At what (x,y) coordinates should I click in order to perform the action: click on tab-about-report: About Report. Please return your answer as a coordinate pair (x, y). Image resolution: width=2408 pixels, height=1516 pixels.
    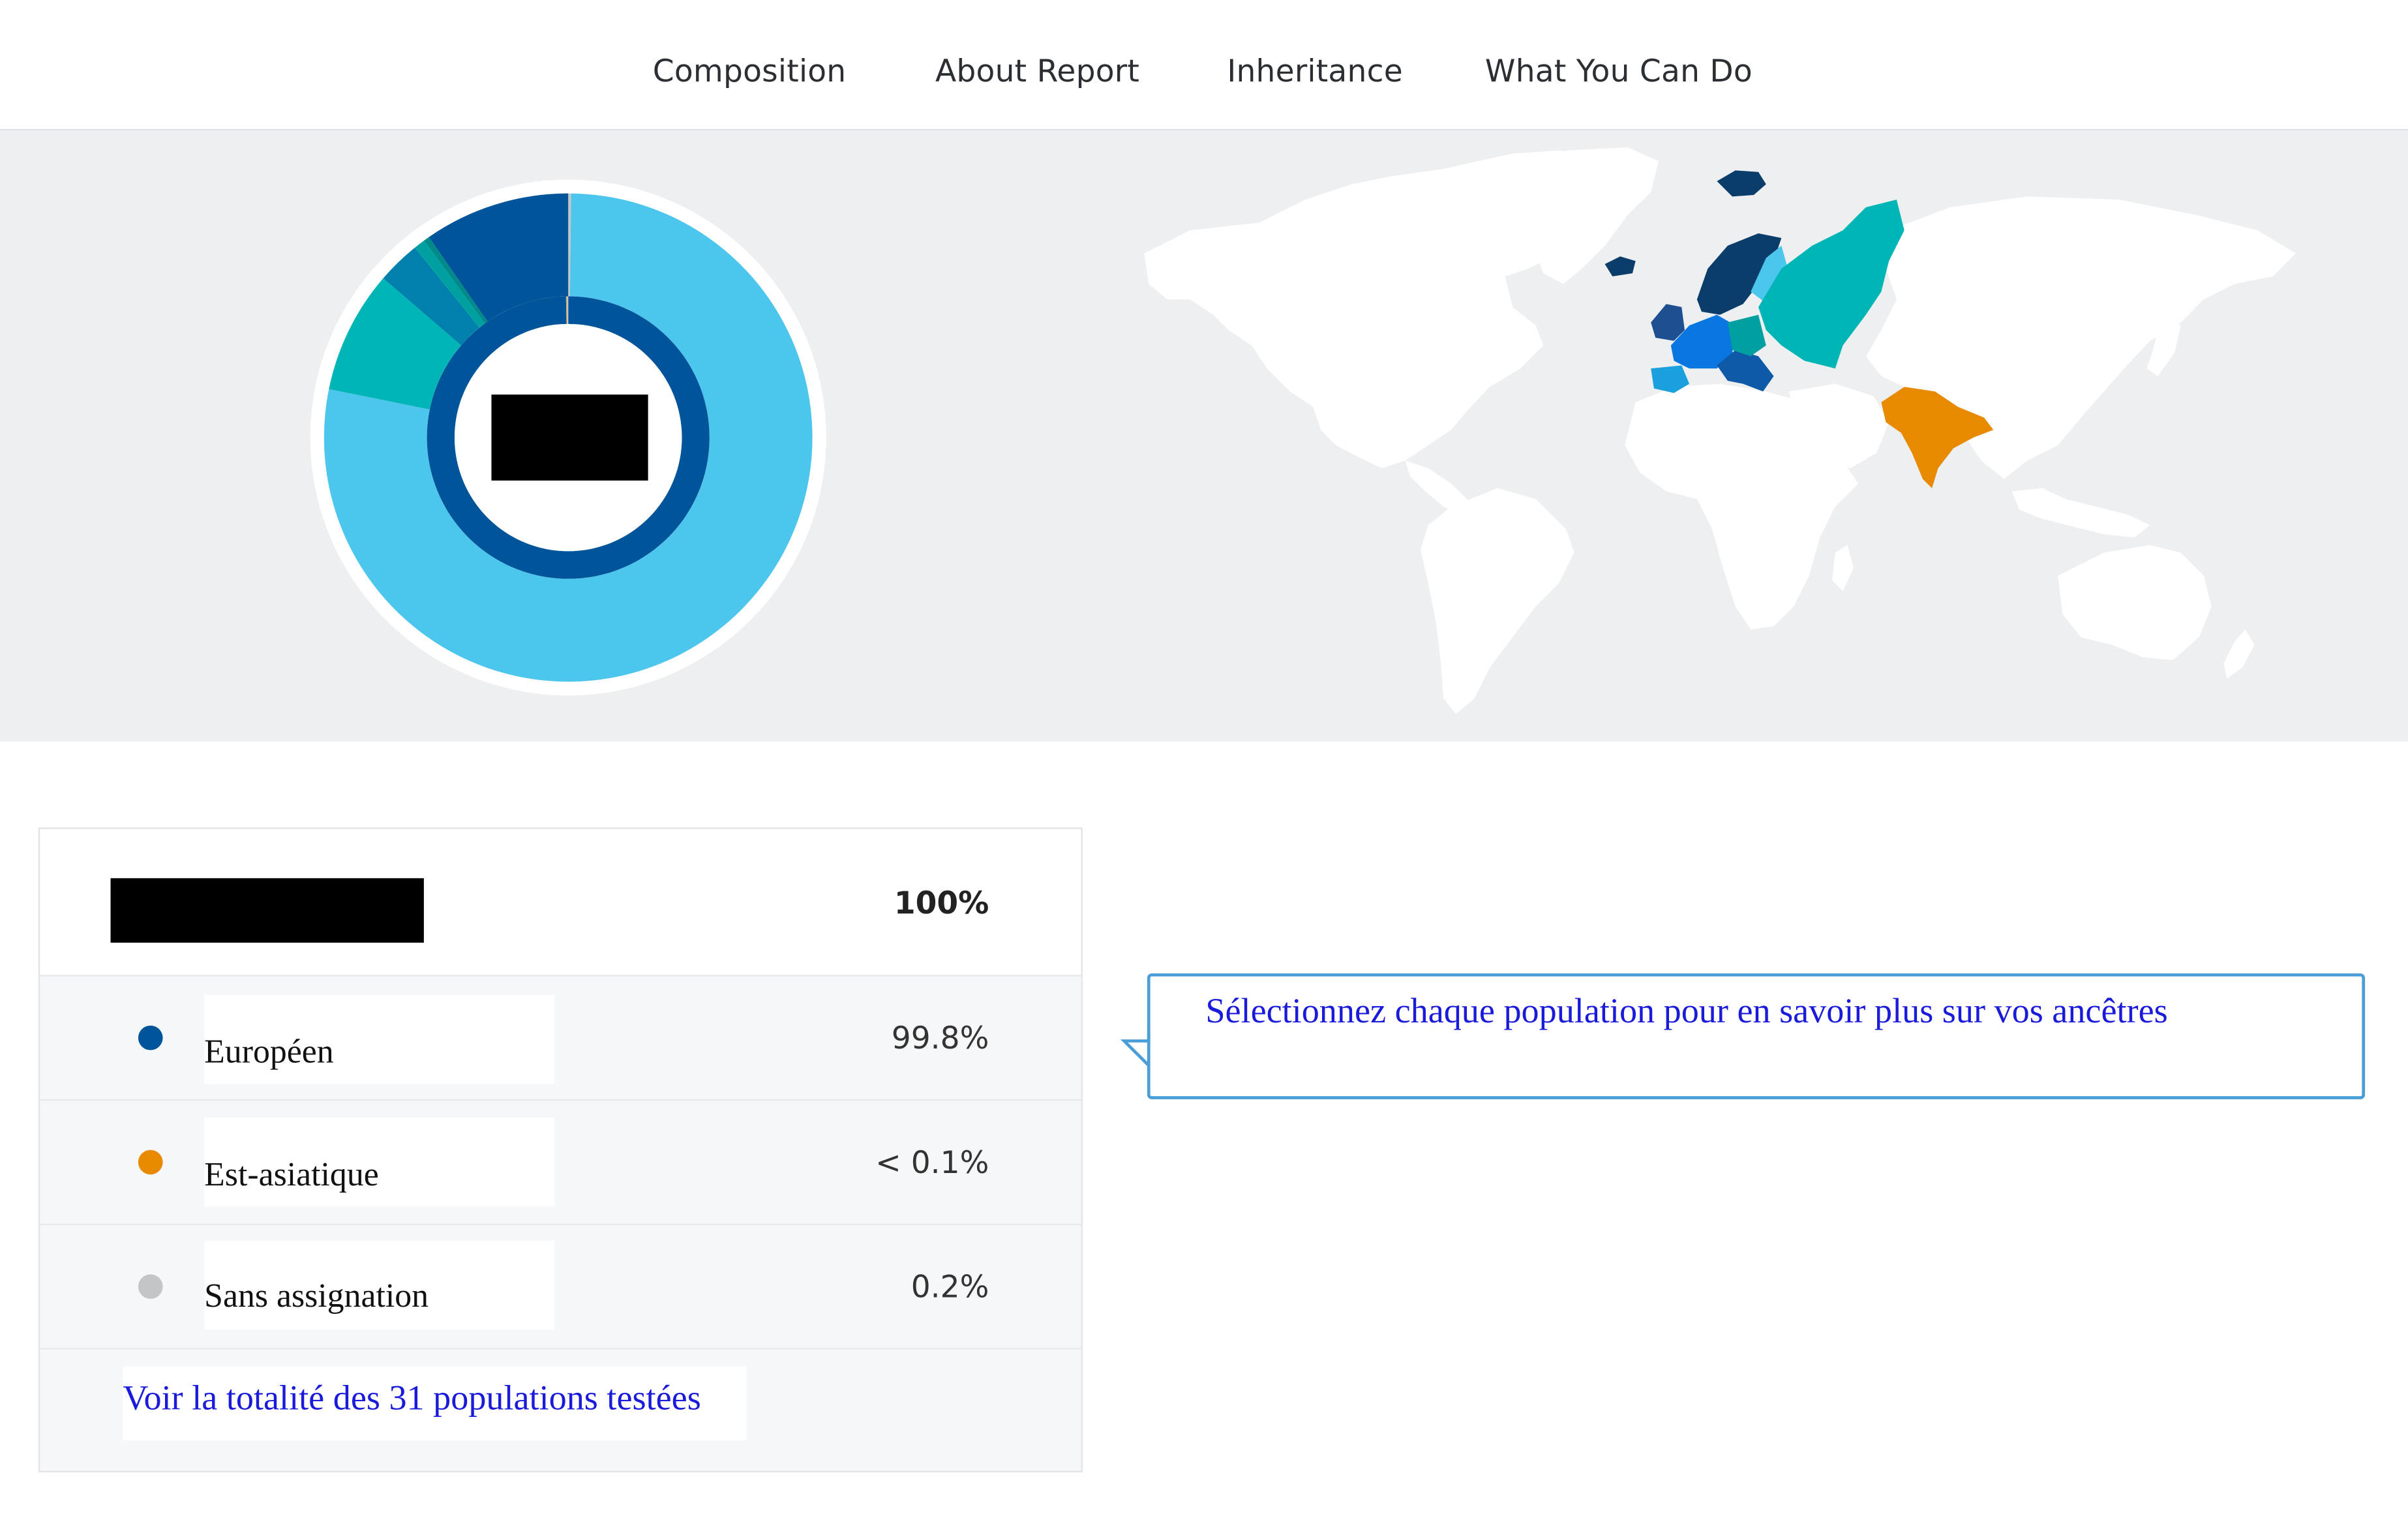
    Looking at the image, I should click on (1037, 71).